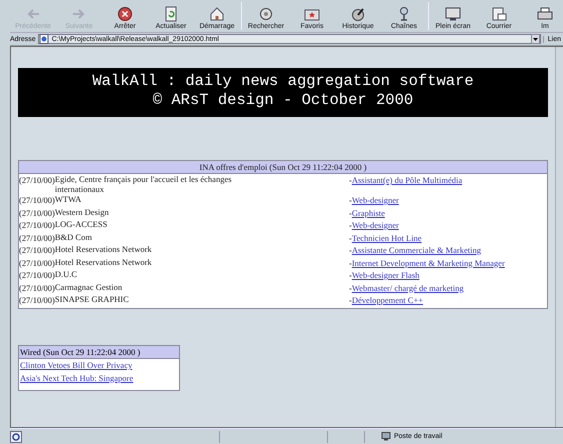 The image size is (563, 444). Describe the element at coordinates (559, 237) in the screenshot. I see `scrollbar` at that location.